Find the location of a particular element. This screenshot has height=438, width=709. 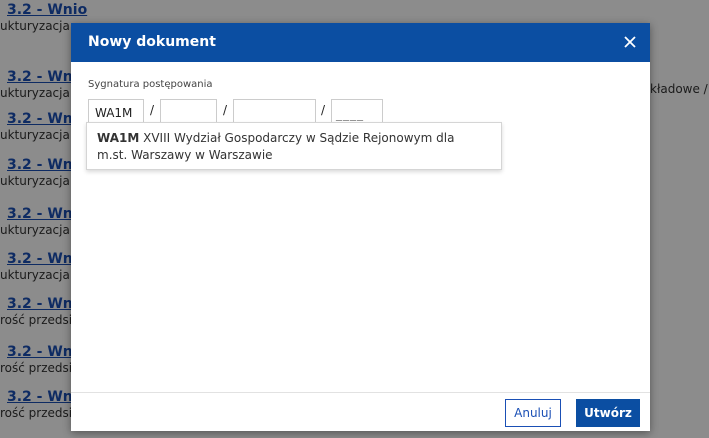

close-icon is located at coordinates (630, 42).